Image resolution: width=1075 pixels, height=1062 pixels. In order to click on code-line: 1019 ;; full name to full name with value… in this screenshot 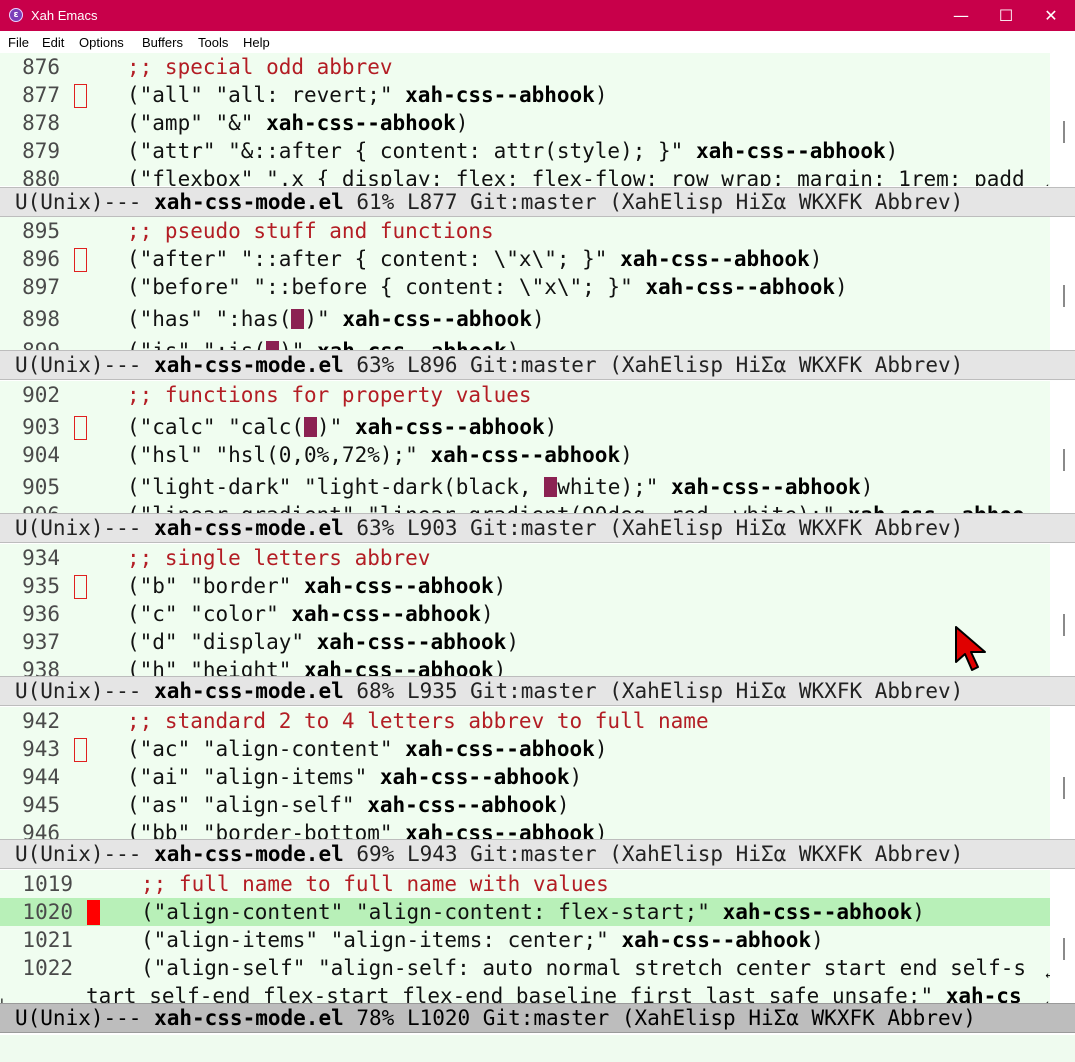, I will do `click(525, 884)`.